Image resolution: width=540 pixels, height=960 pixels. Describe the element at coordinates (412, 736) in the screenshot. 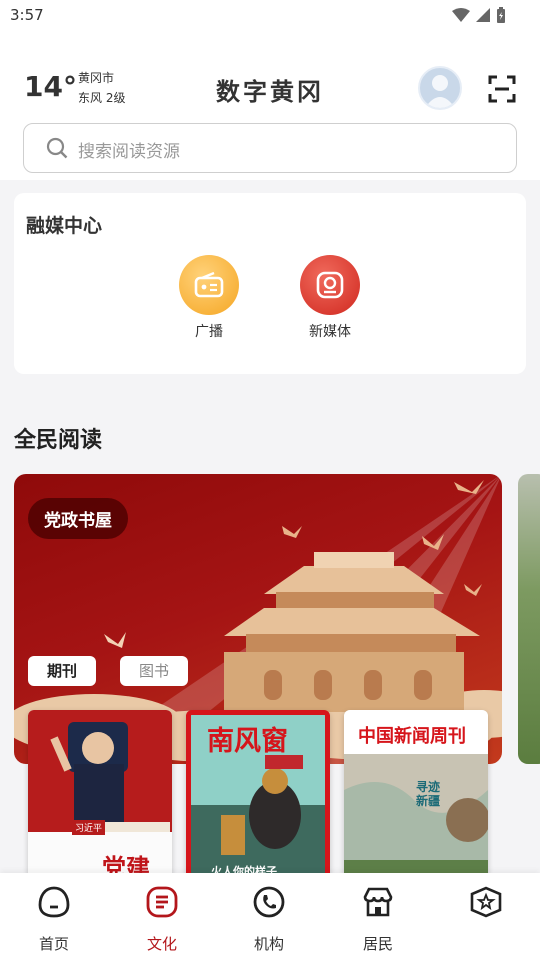

I see `cover-title: 中国新闻周刊` at that location.